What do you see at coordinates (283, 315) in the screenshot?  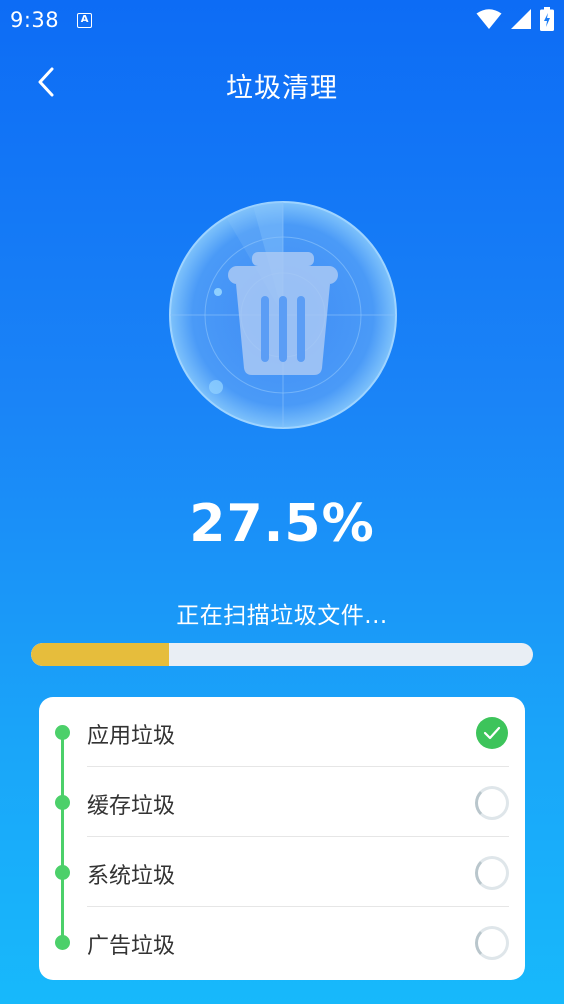 I see `radar-scan-graphic` at bounding box center [283, 315].